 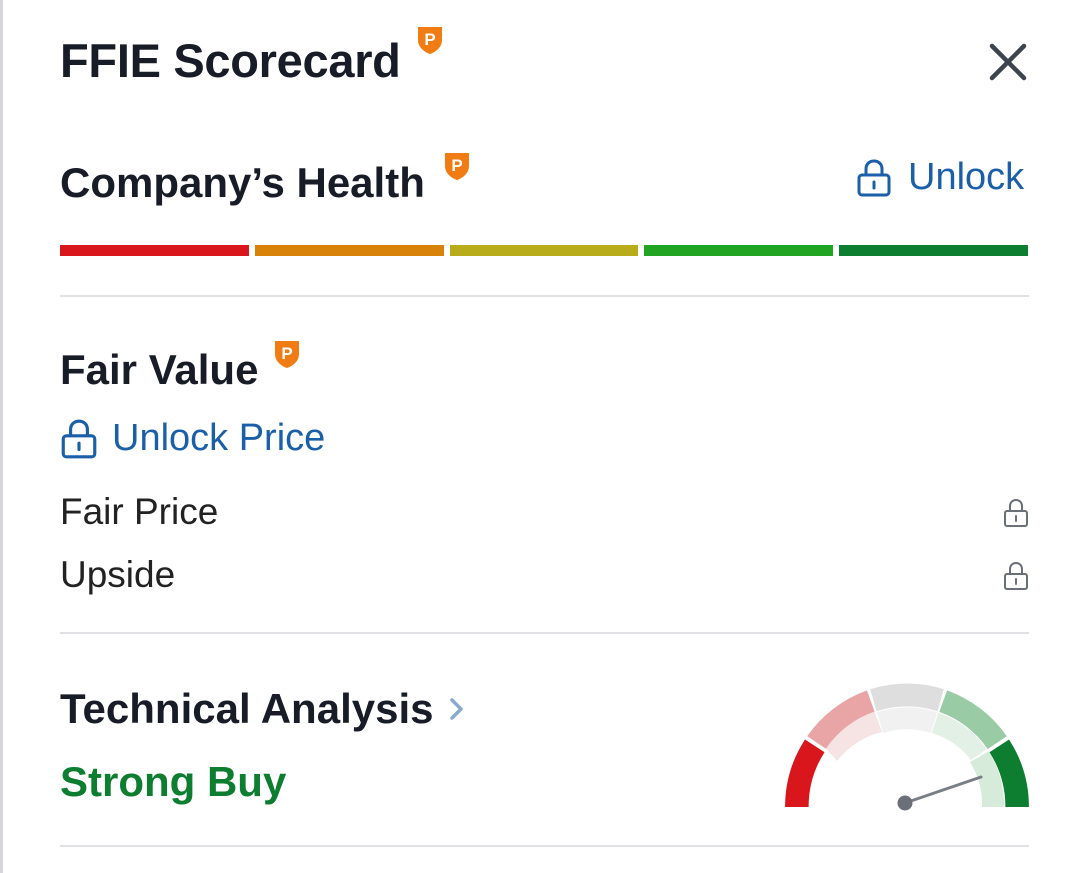 I want to click on gauge-needle, so click(x=943, y=790).